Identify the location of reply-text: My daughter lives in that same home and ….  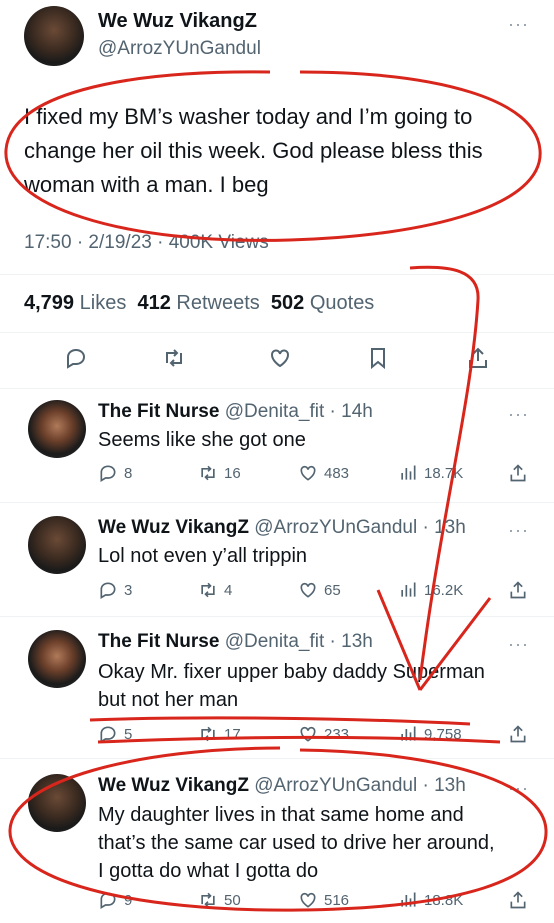
(296, 843).